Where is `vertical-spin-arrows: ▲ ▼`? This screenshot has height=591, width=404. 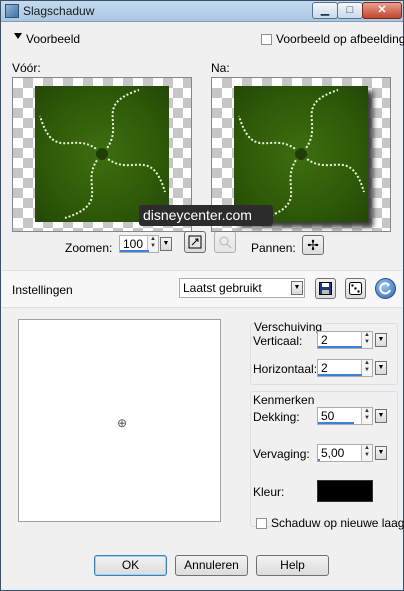 vertical-spin-arrows: ▲ ▼ is located at coordinates (366, 340).